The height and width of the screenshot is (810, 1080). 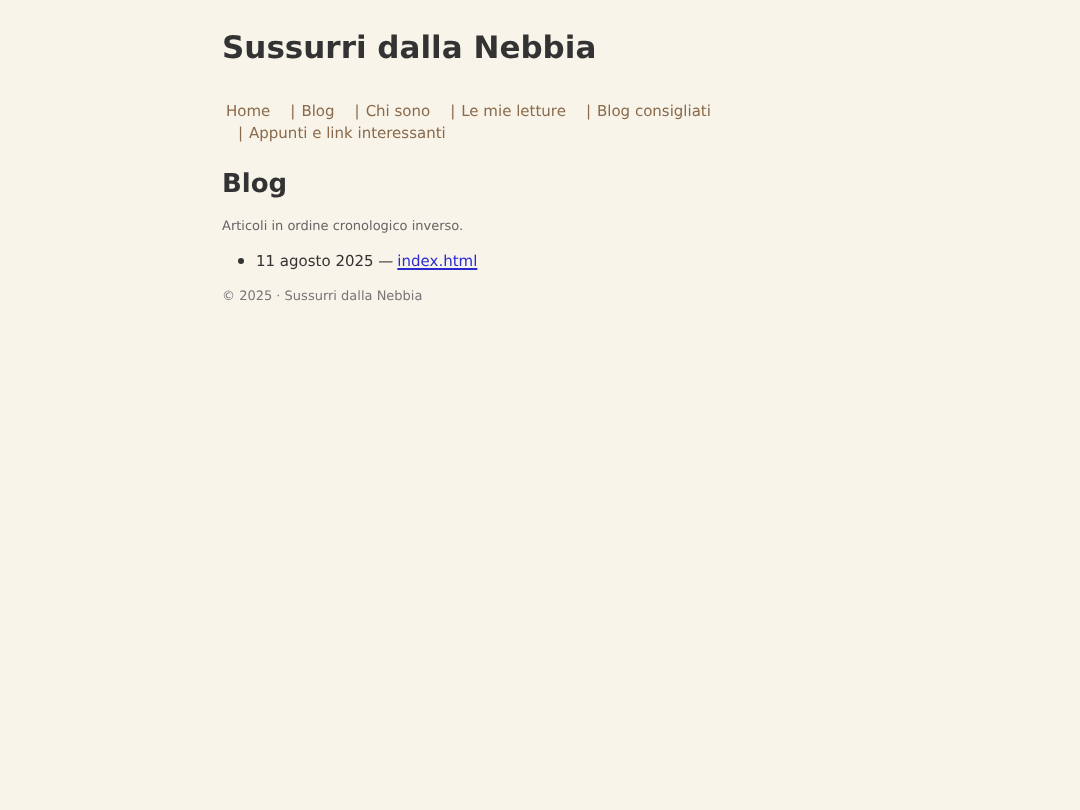 What do you see at coordinates (409, 48) in the screenshot?
I see `site-title: Sussurri dalla Nebbia` at bounding box center [409, 48].